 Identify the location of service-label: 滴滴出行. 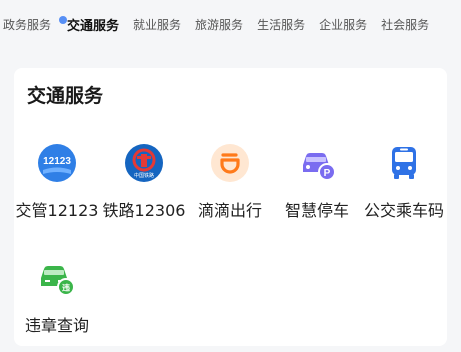
(229, 210).